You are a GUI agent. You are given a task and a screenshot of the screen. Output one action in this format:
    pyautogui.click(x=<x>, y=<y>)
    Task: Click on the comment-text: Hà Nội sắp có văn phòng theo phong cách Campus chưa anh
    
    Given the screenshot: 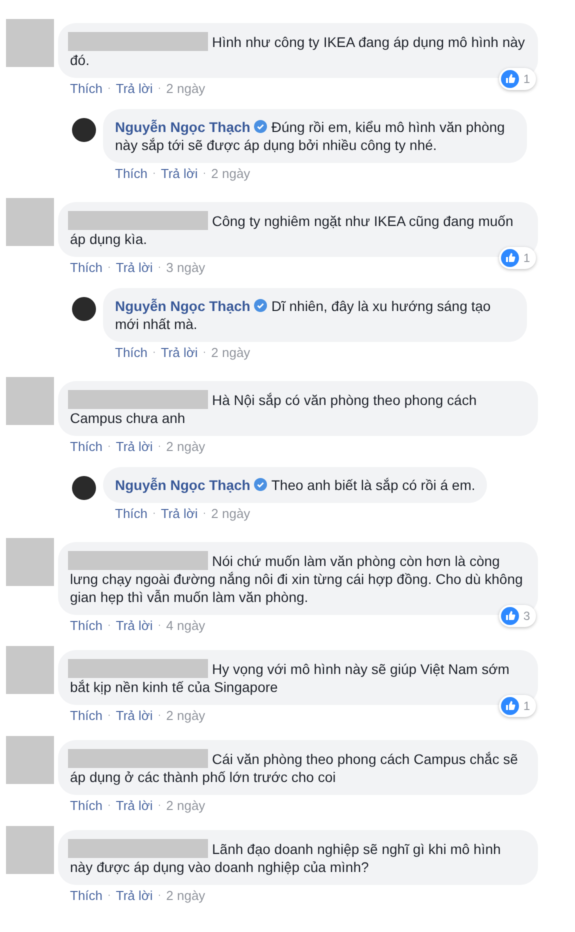 What is the action you would take?
    pyautogui.click(x=274, y=408)
    